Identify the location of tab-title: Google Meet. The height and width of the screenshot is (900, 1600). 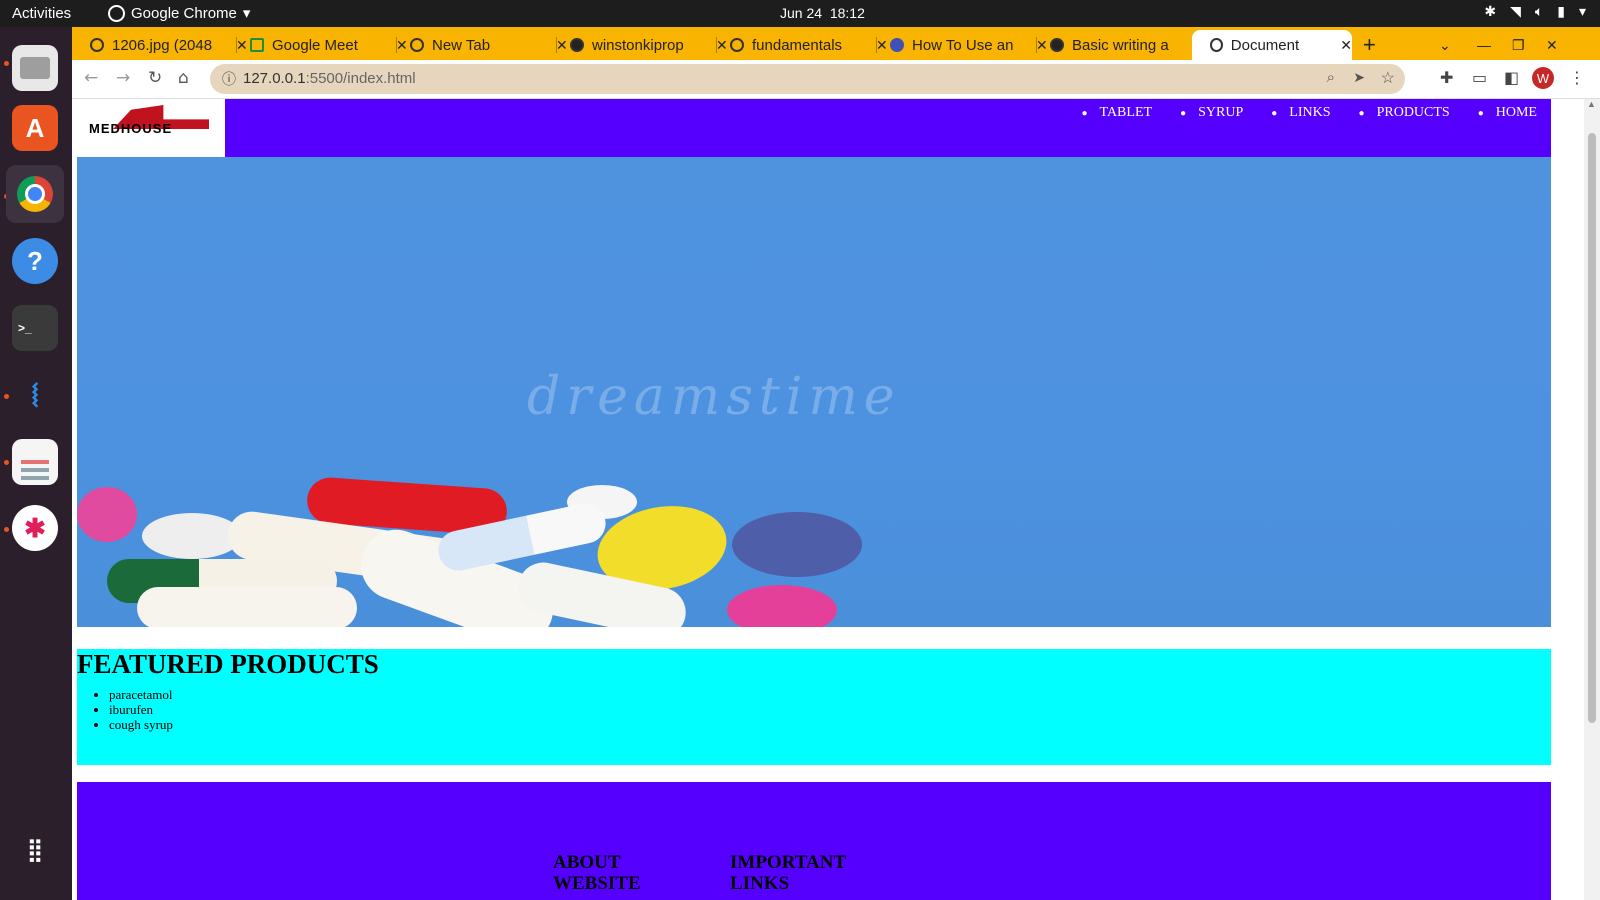
(315, 45).